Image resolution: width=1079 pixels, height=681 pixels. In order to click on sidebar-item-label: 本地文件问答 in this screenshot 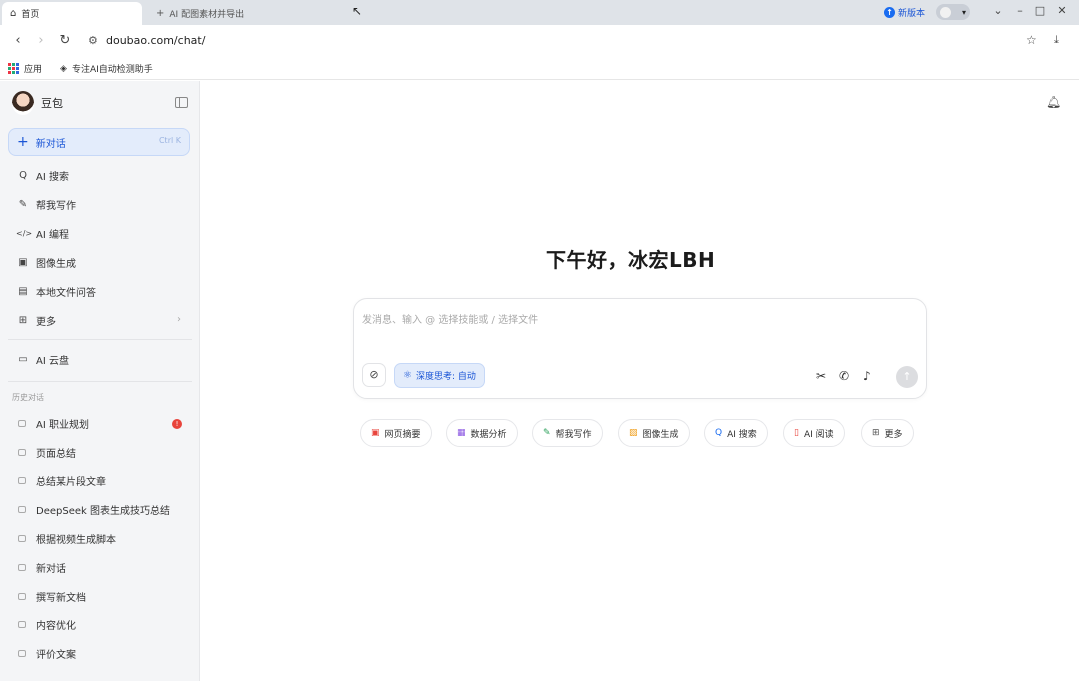, I will do `click(66, 293)`.